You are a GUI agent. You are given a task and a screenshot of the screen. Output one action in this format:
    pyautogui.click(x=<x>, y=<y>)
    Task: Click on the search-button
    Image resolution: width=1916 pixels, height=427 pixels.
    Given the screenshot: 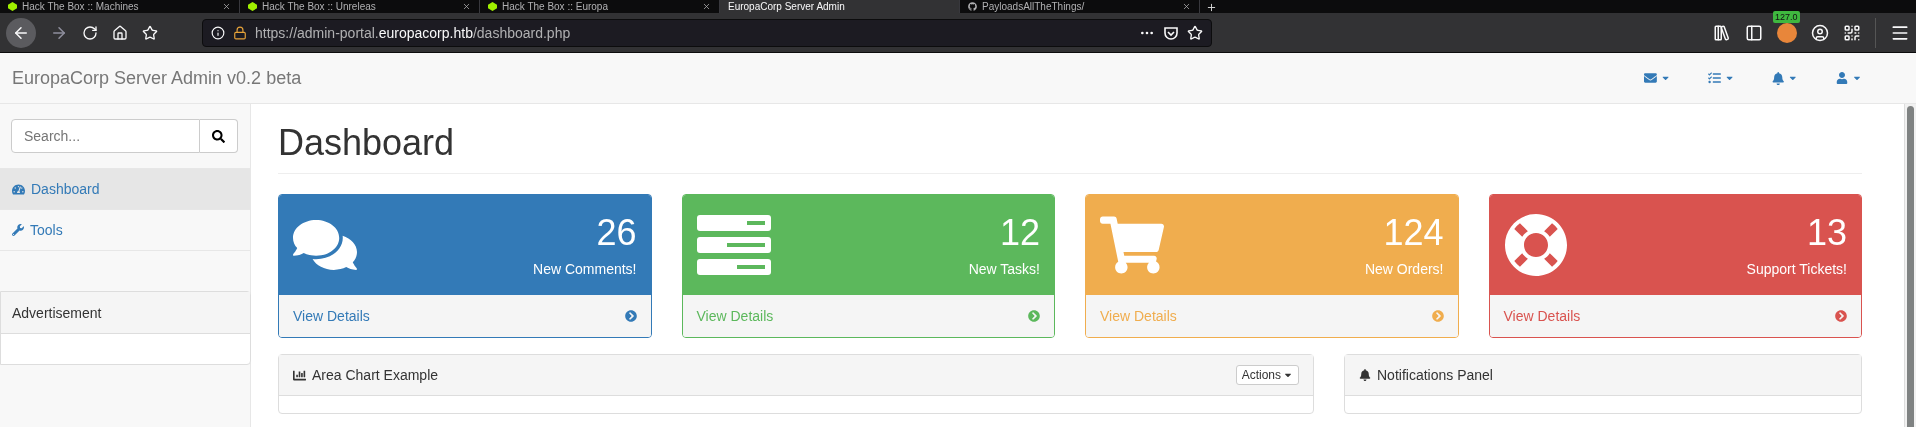 What is the action you would take?
    pyautogui.click(x=219, y=136)
    